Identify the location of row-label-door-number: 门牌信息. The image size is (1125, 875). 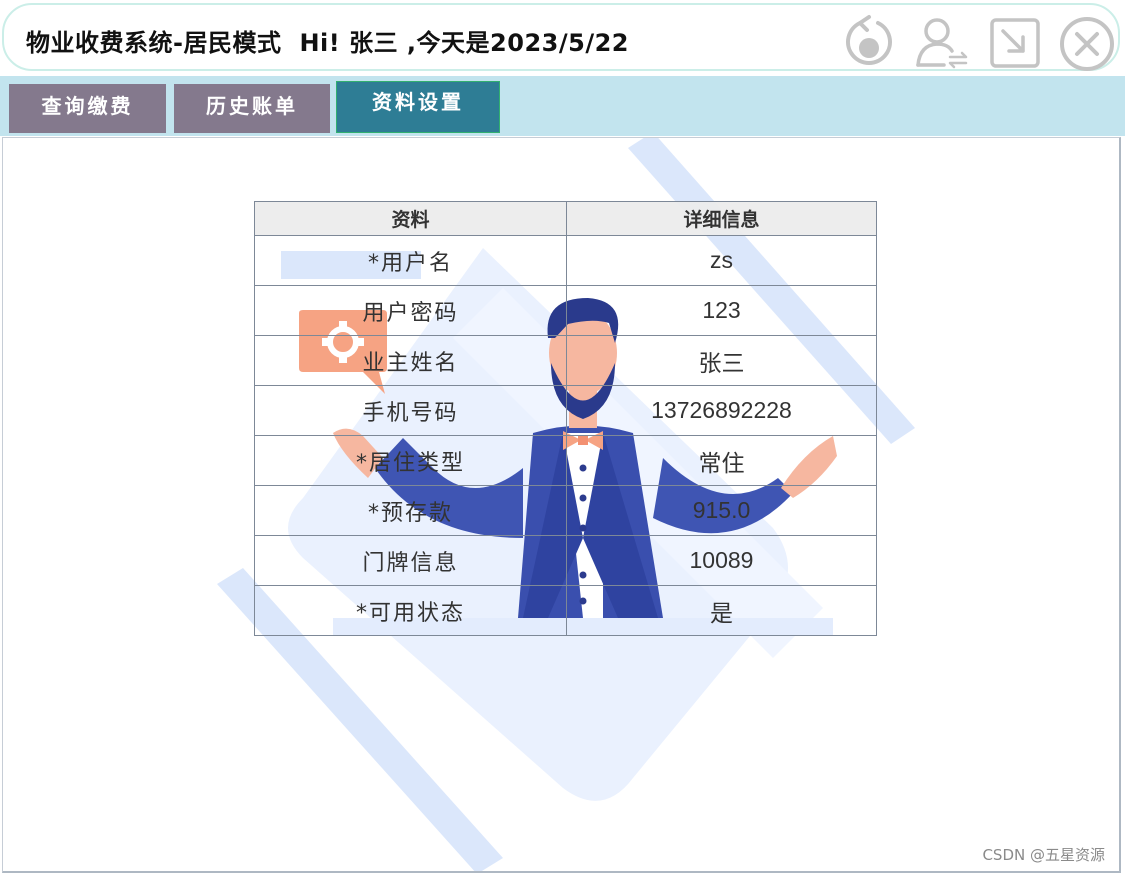
(410, 560).